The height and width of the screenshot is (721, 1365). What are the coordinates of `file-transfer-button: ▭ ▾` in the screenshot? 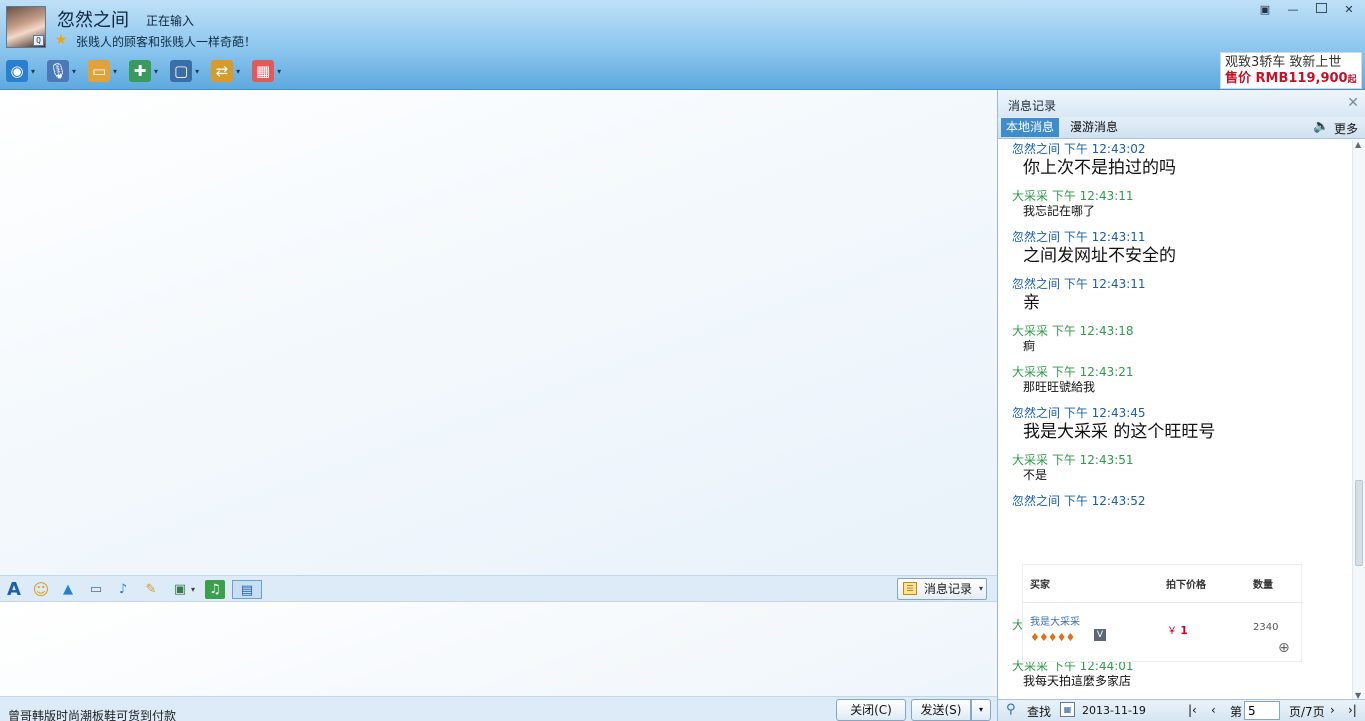 It's located at (102, 71).